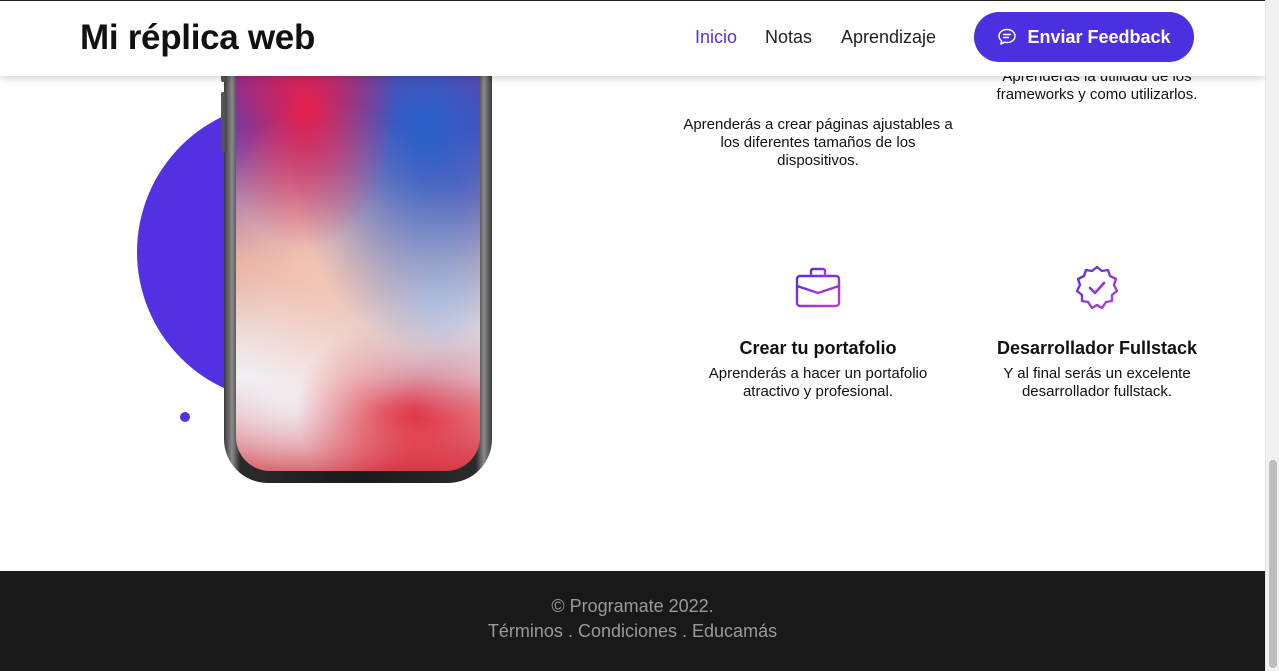 The width and height of the screenshot is (1279, 671). What do you see at coordinates (358, 240) in the screenshot?
I see `phone-screen` at bounding box center [358, 240].